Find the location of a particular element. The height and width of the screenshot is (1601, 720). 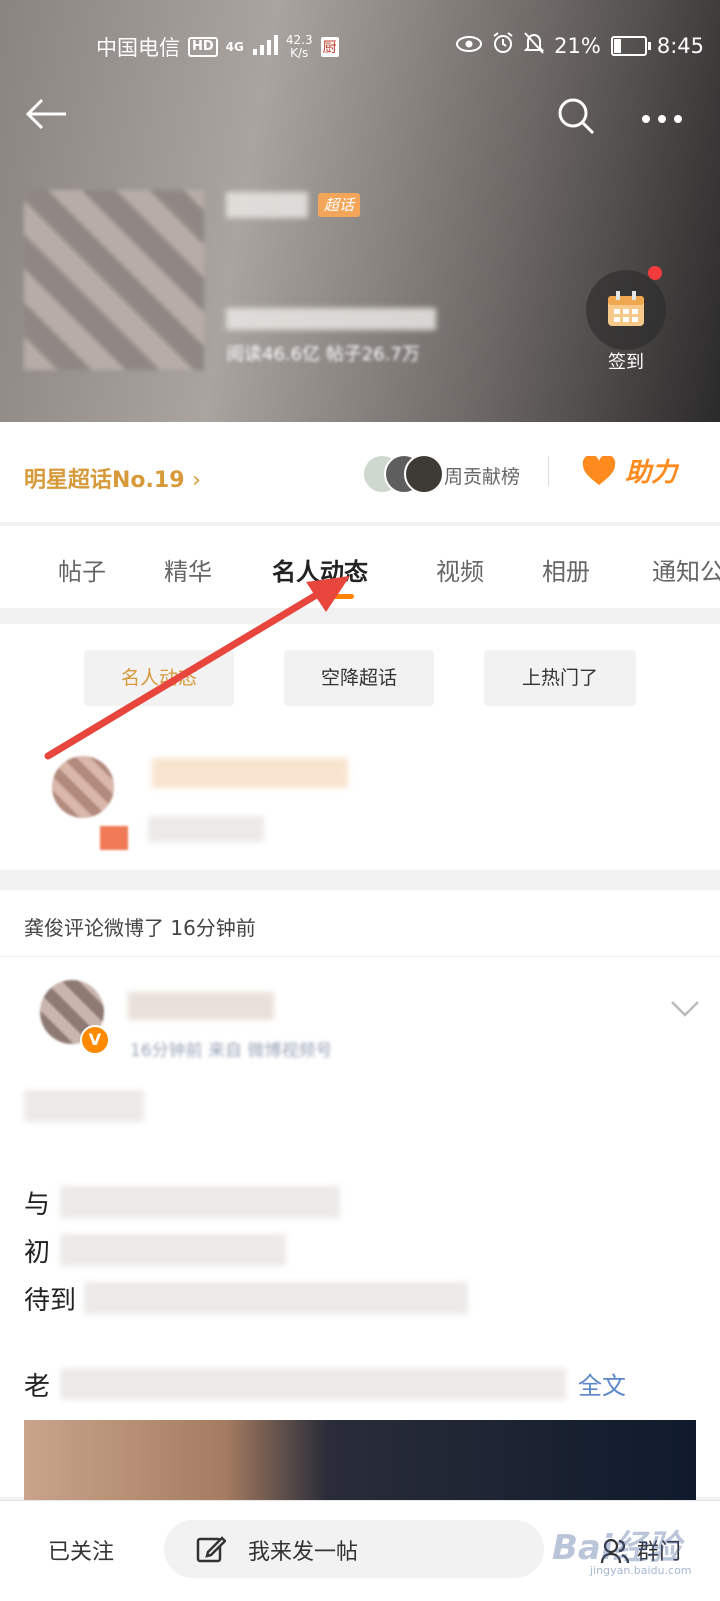

net-speed: 42.3 K/s is located at coordinates (299, 47).